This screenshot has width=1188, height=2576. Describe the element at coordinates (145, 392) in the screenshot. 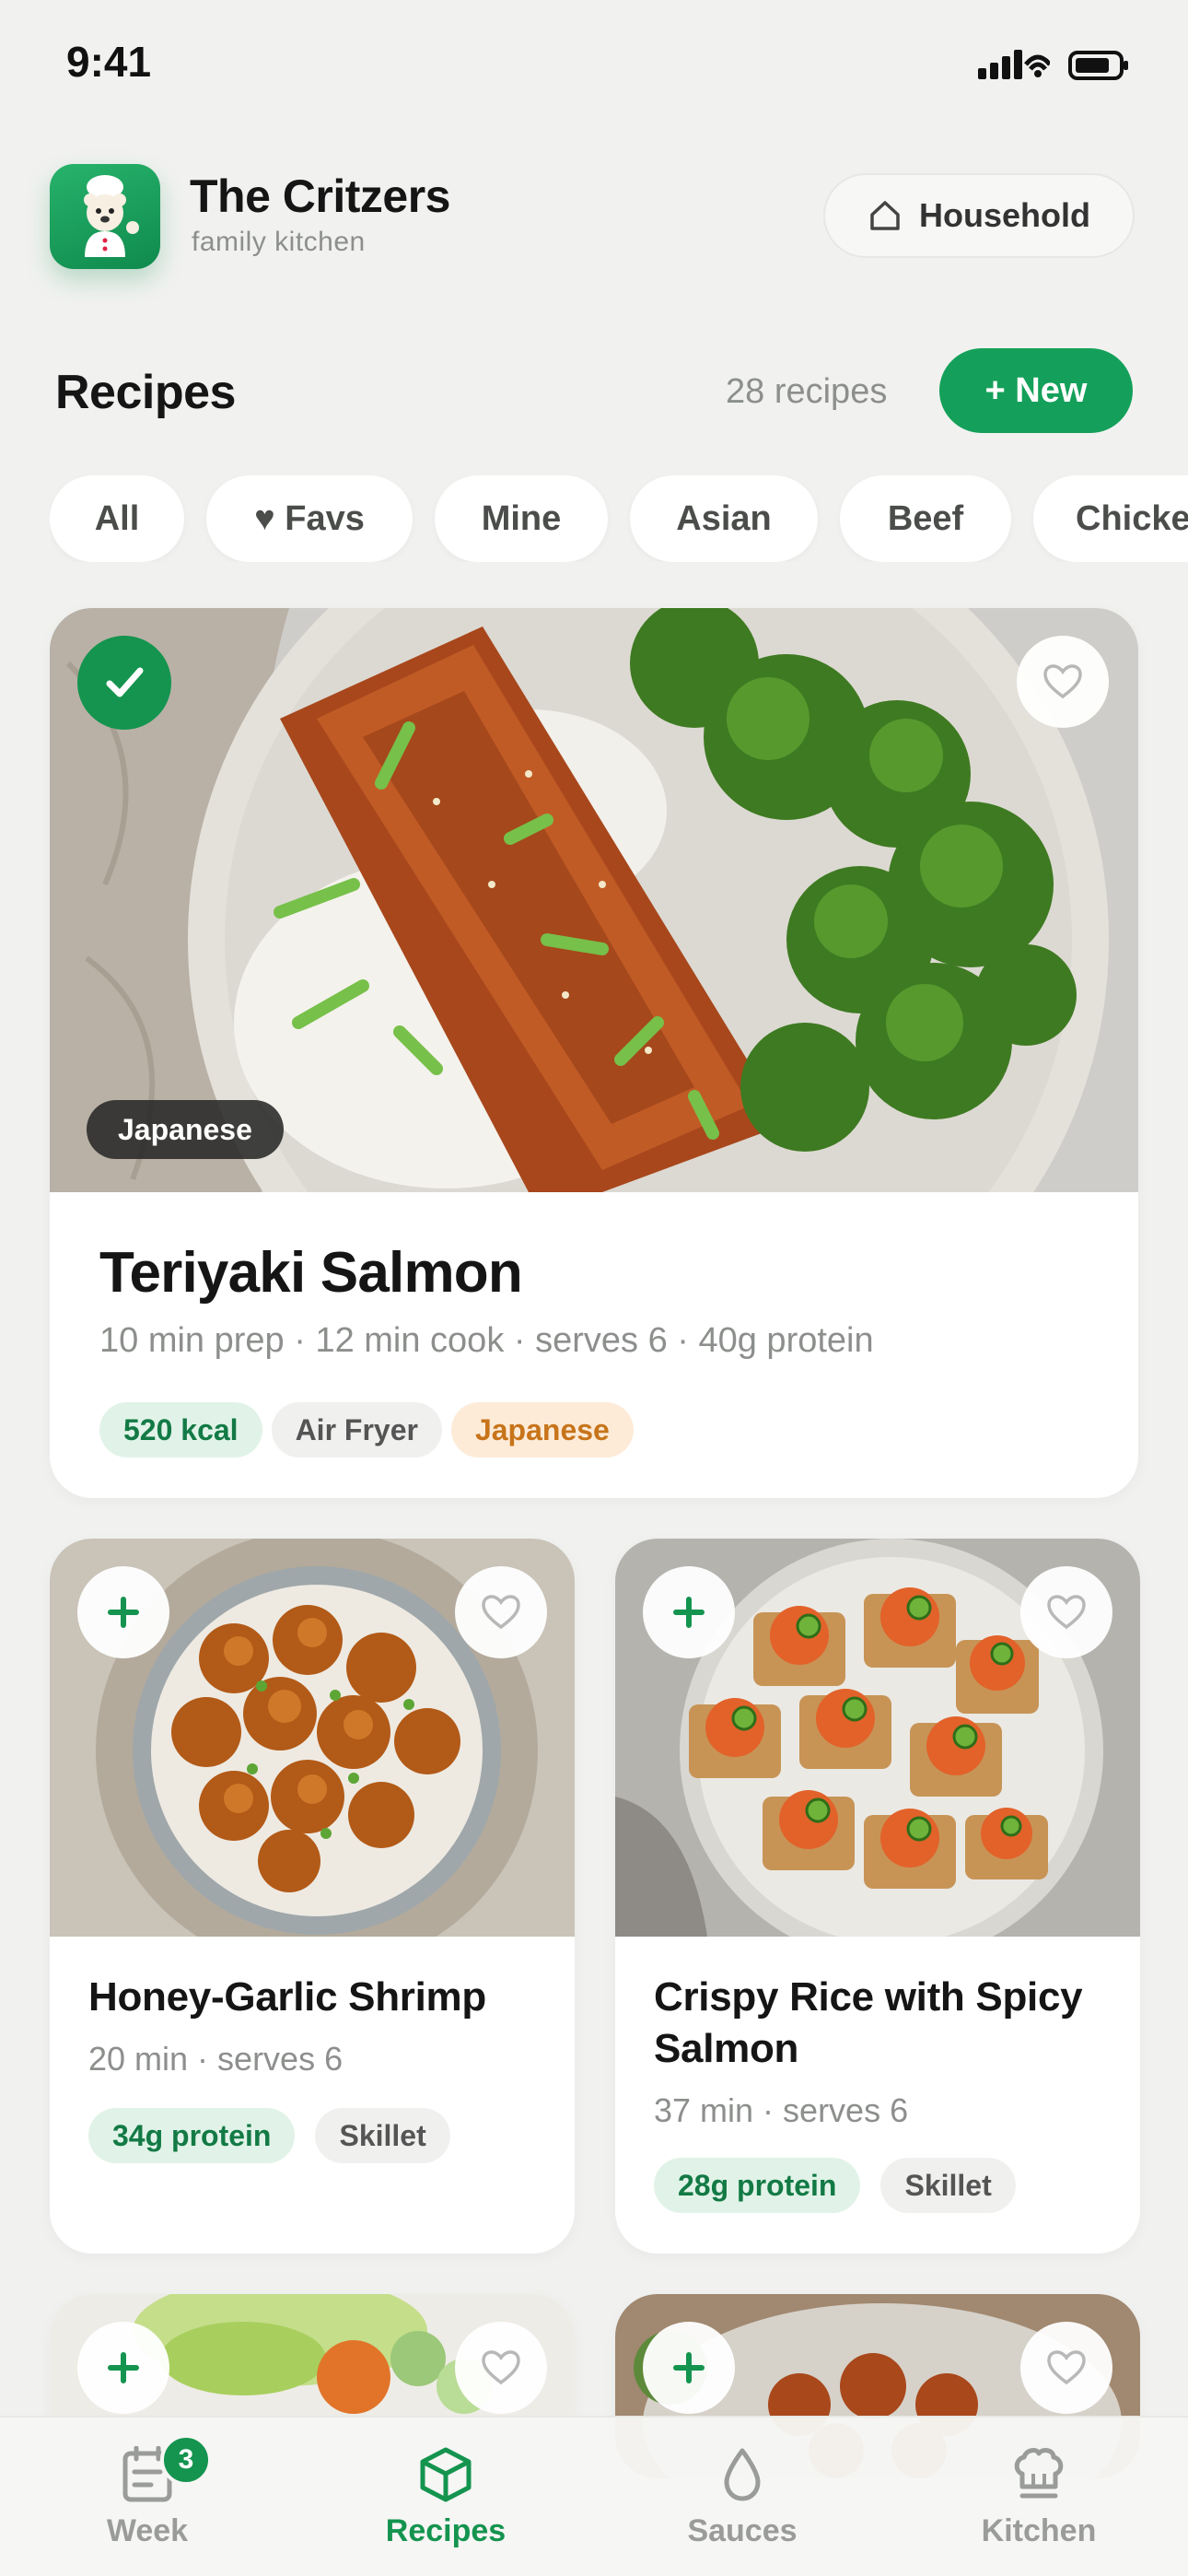

I see `page-title: Recipes` at that location.